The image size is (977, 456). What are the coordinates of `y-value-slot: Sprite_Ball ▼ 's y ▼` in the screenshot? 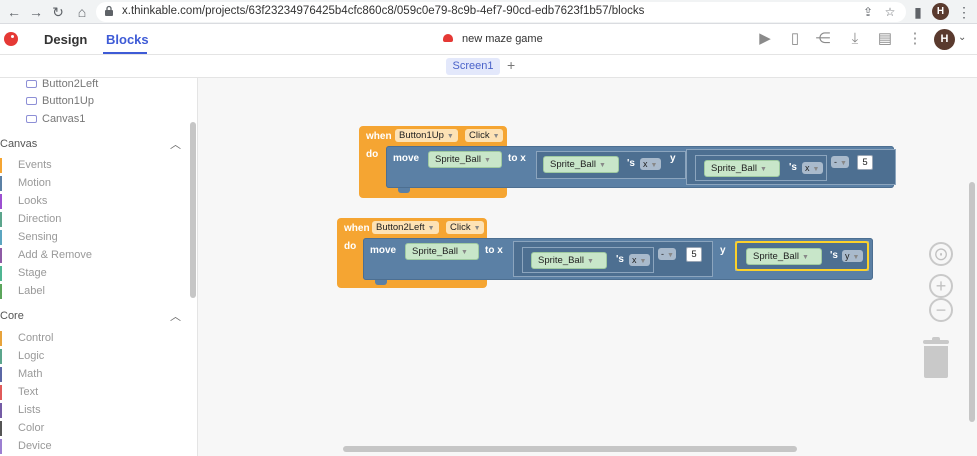 It's located at (802, 256).